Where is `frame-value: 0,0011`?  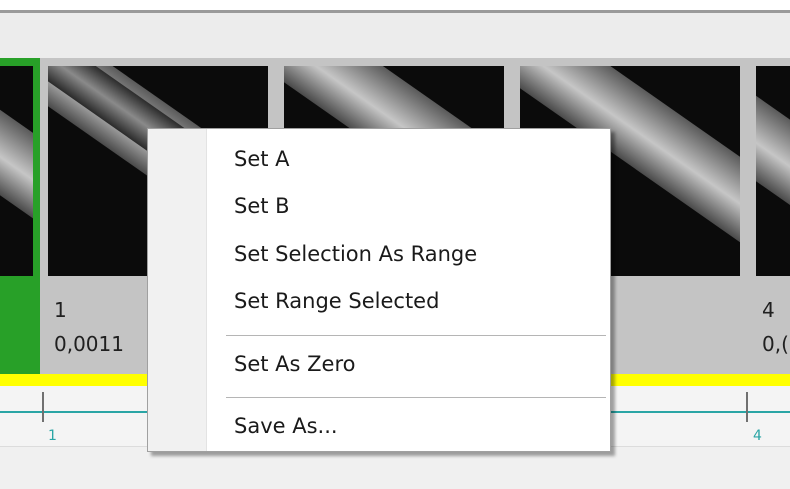 frame-value: 0,0011 is located at coordinates (89, 344).